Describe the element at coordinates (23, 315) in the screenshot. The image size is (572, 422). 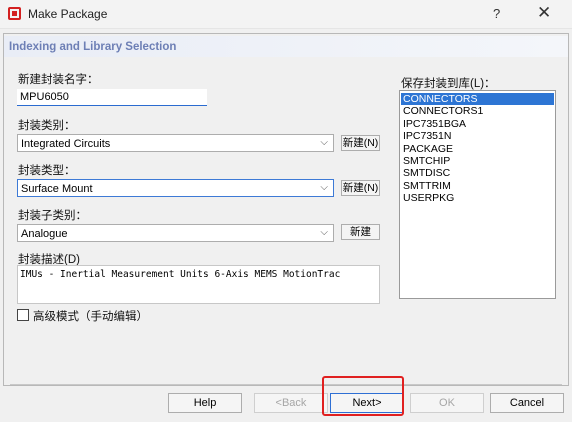
I see `advanced-mode-checkbox` at that location.